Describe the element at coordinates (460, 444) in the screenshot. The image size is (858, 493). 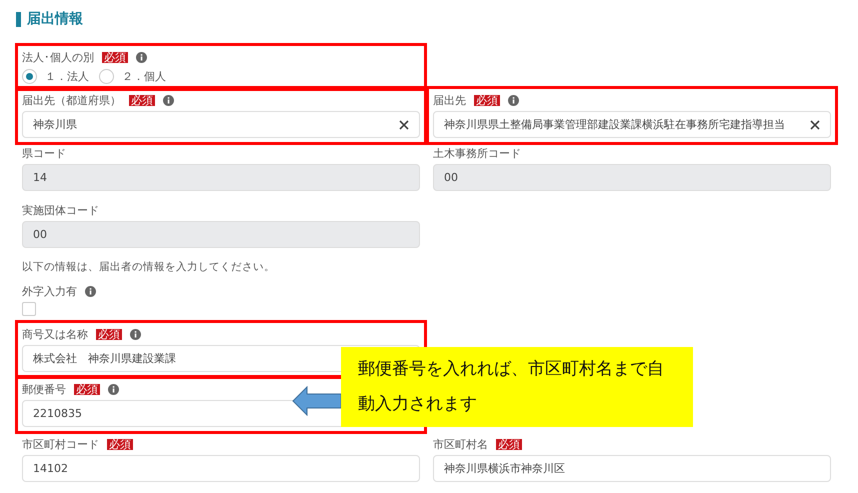
I see `field-label: 市区町村名` at that location.